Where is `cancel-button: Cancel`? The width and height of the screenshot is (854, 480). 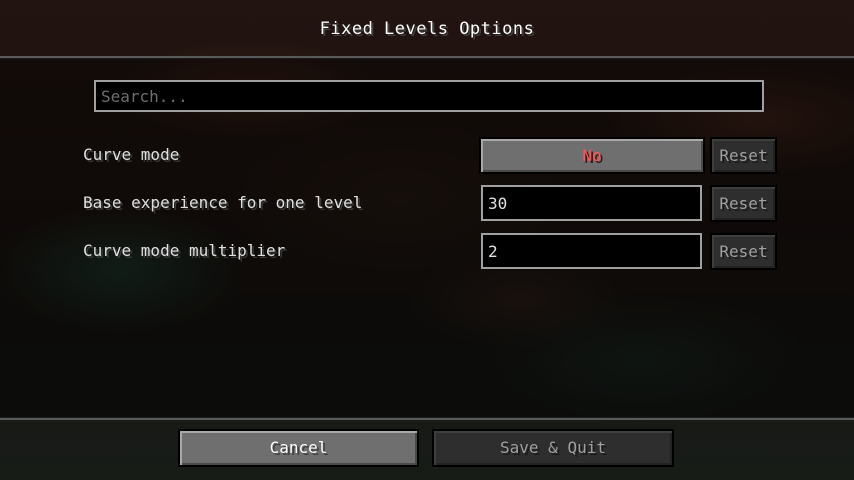
cancel-button: Cancel is located at coordinates (298, 448).